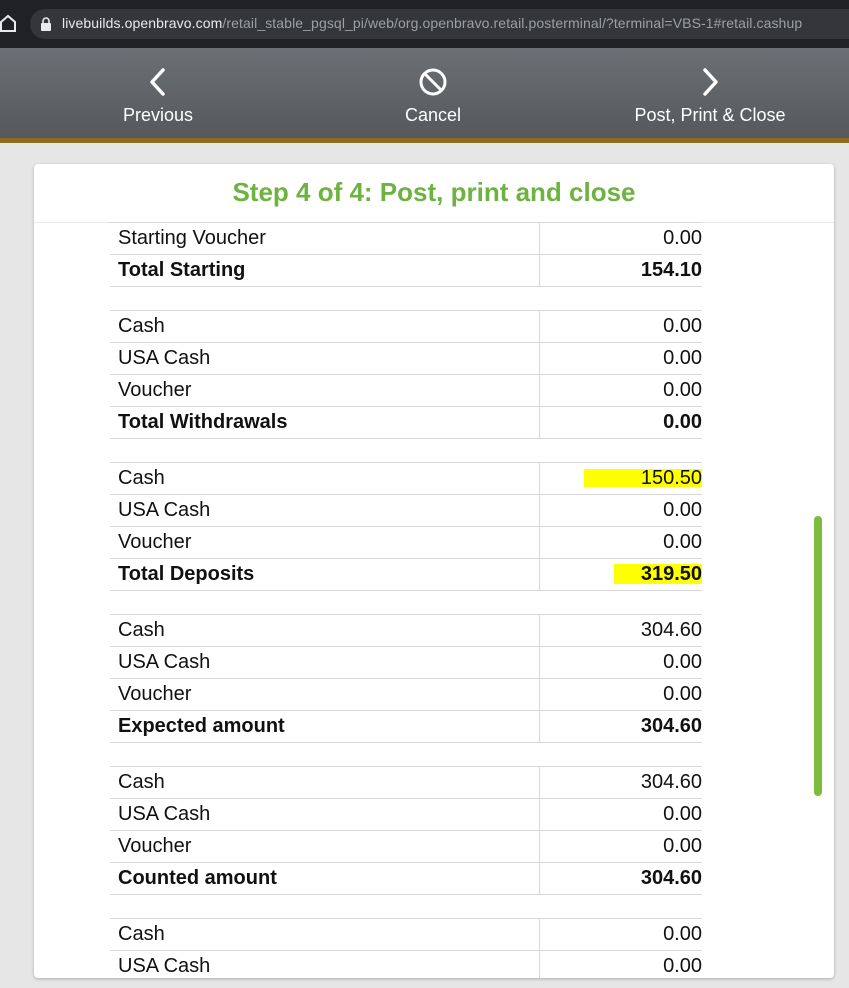 This screenshot has width=849, height=988. What do you see at coordinates (671, 270) in the screenshot?
I see `row-value: 154.10` at bounding box center [671, 270].